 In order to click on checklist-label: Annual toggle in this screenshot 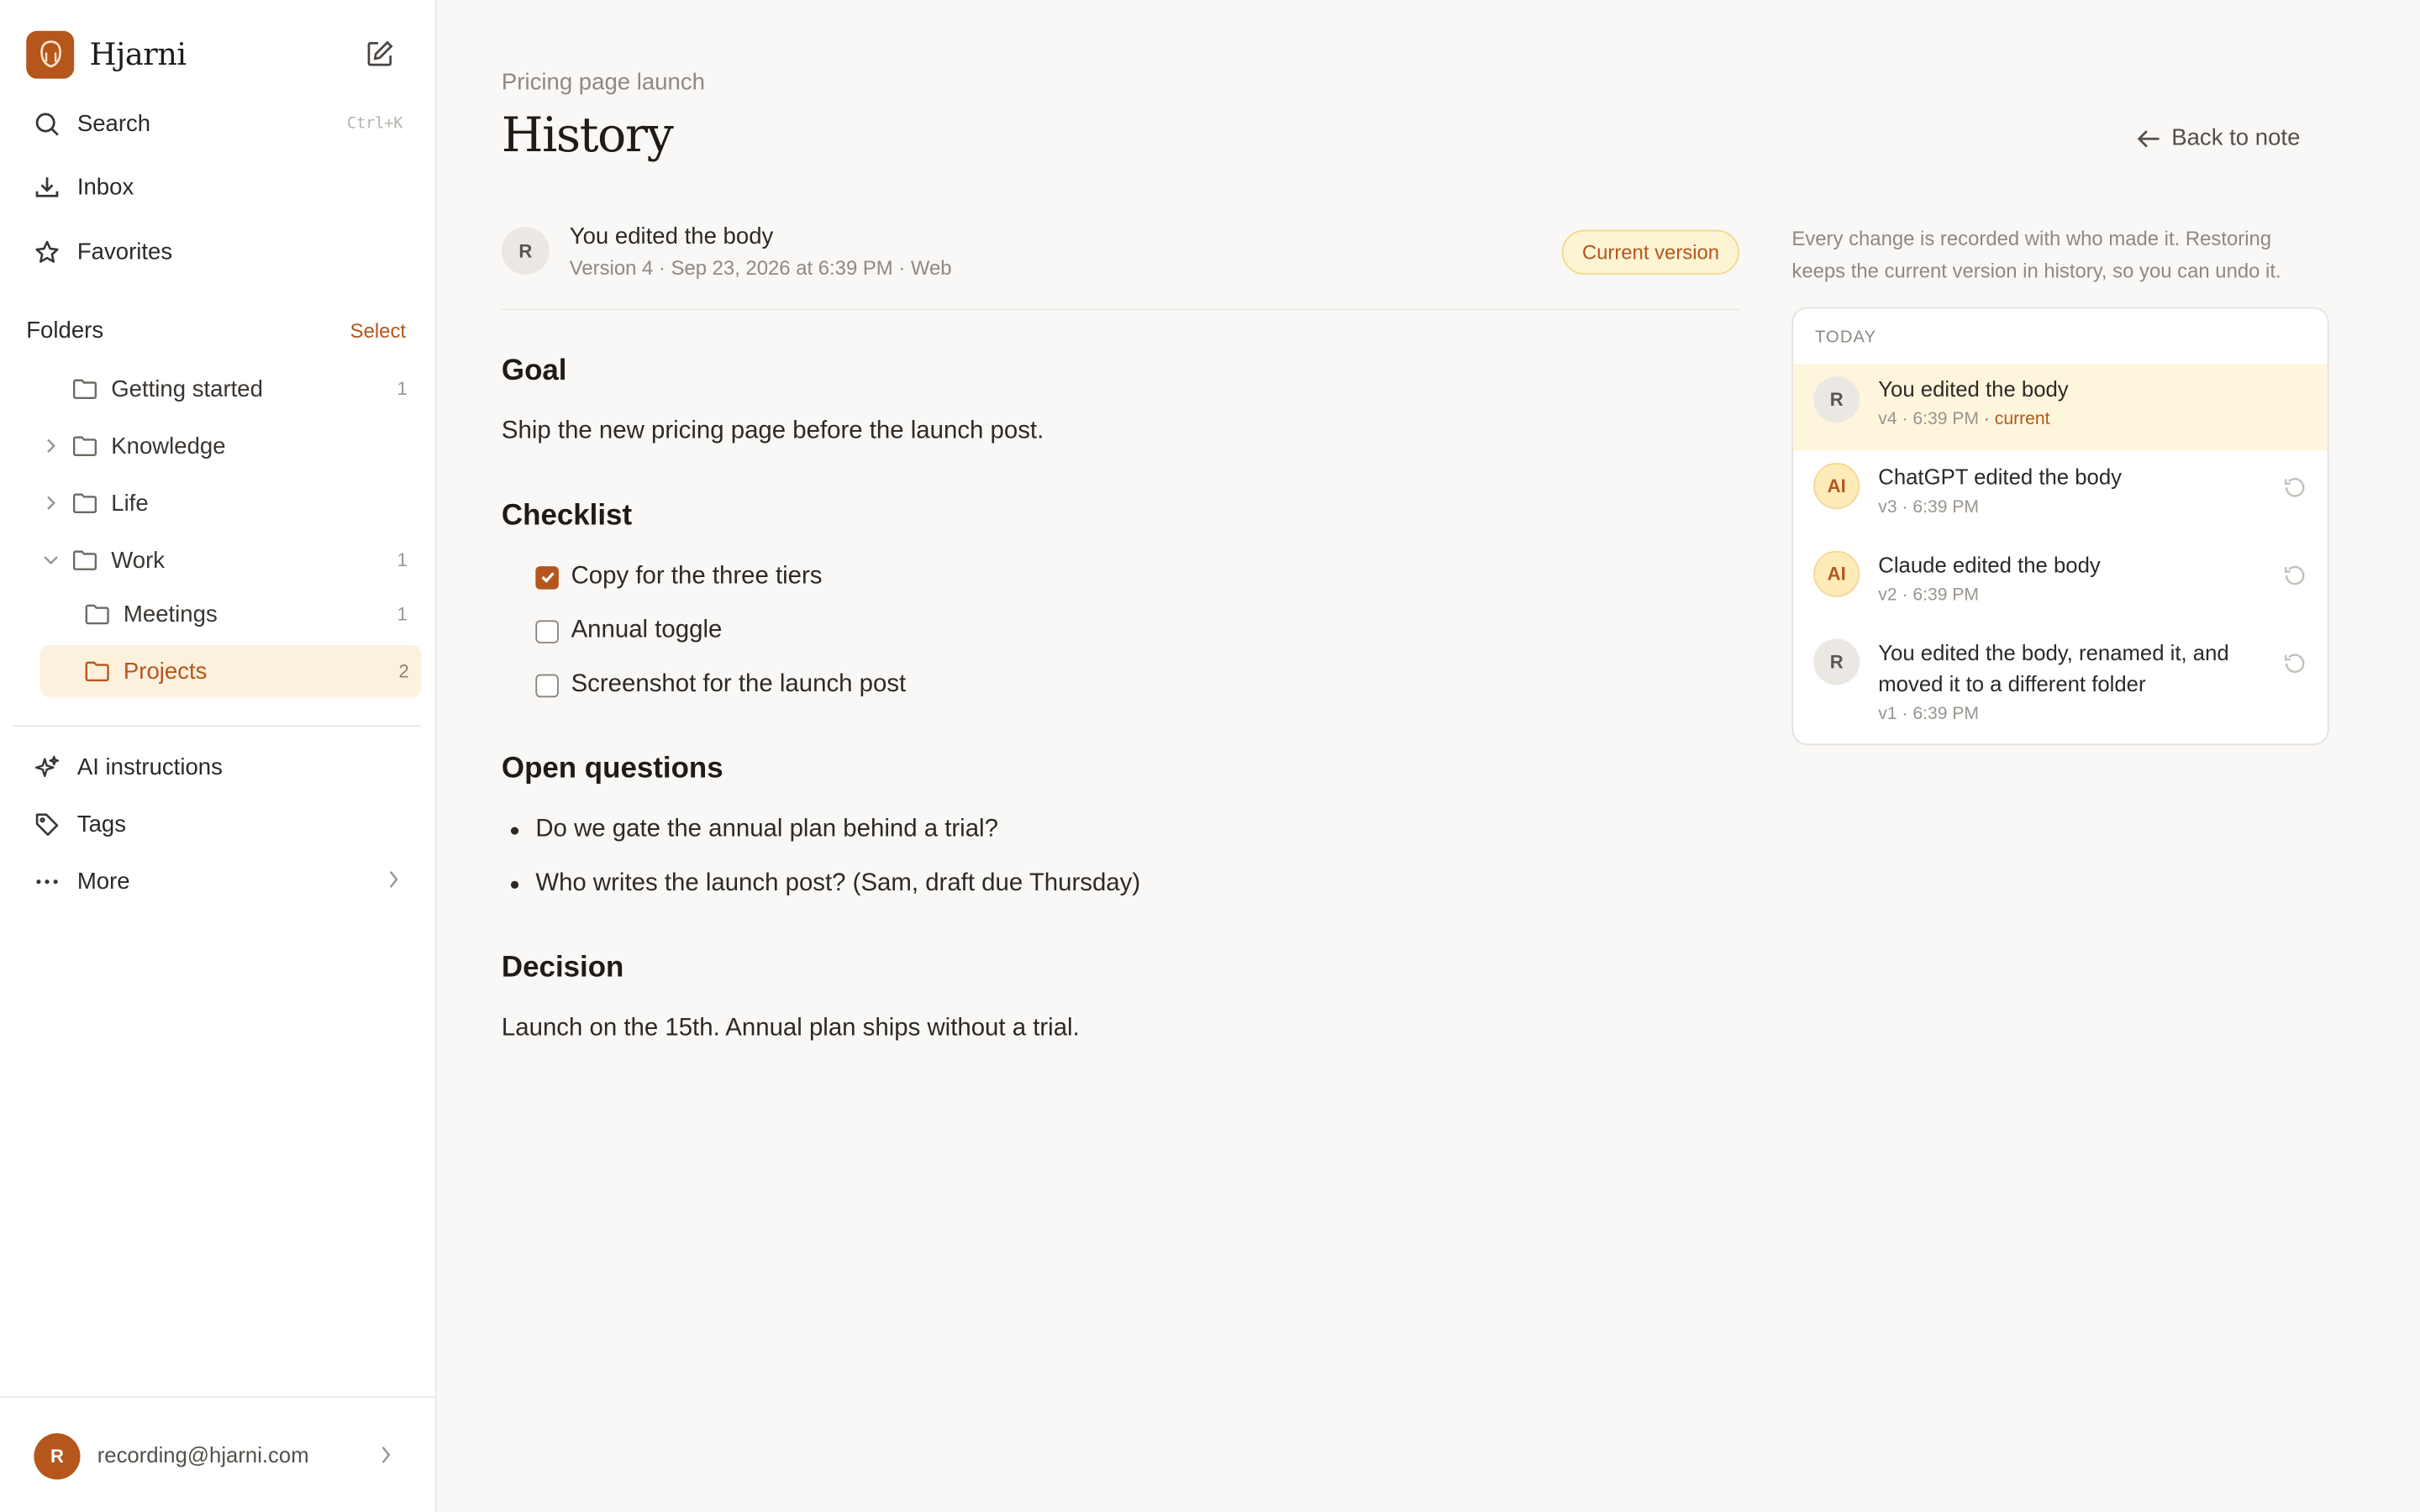, I will do `click(647, 630)`.